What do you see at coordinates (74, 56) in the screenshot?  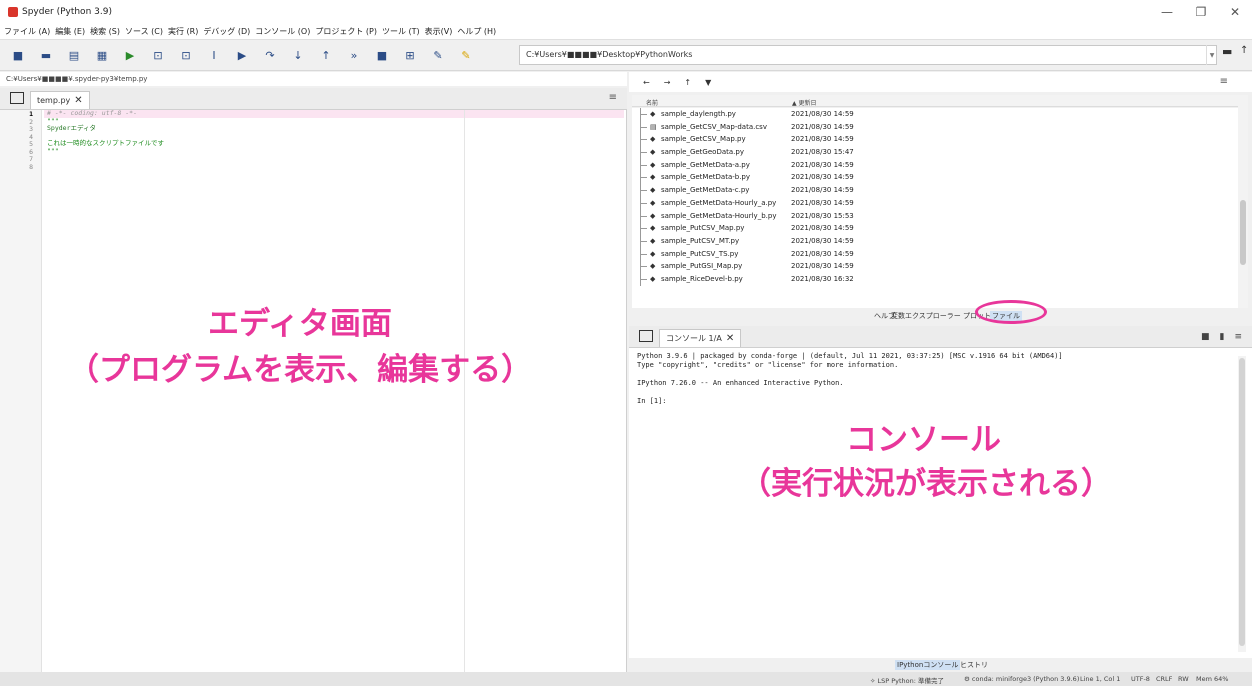 I see `save-icon: ▤` at bounding box center [74, 56].